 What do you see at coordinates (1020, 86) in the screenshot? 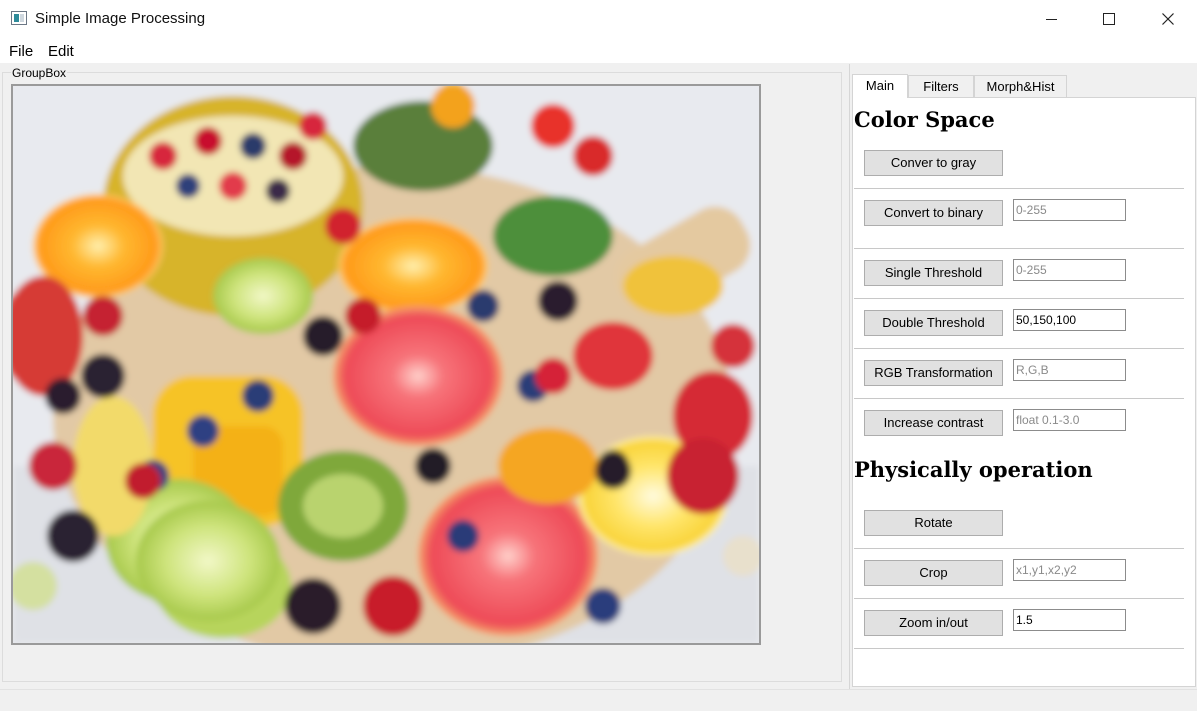
I see `tab-morph-hist: Morph&Hist` at bounding box center [1020, 86].